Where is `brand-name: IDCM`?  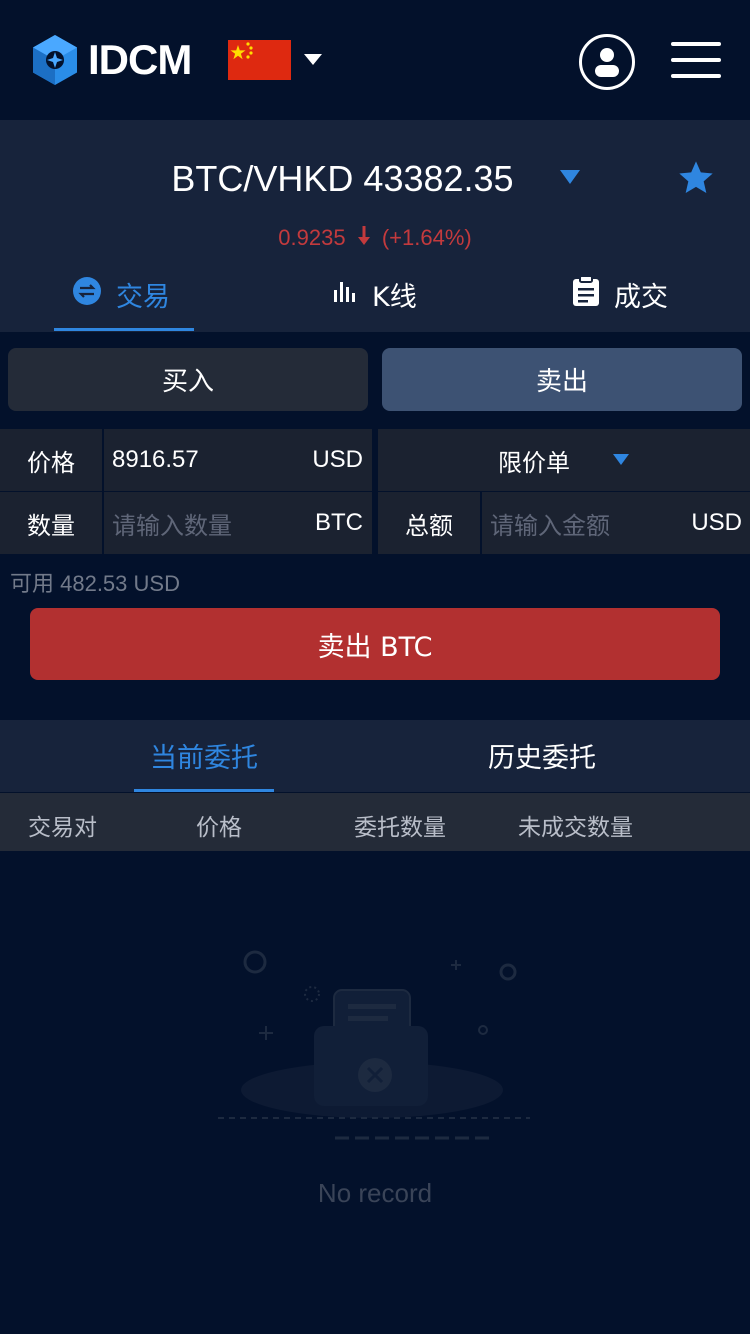 brand-name: IDCM is located at coordinates (140, 59).